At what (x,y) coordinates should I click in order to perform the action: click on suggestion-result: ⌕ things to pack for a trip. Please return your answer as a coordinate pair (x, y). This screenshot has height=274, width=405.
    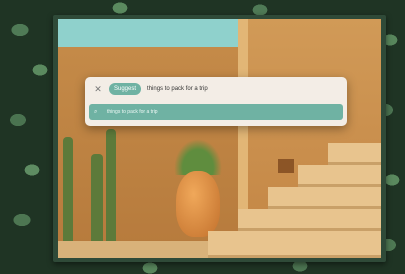
    Looking at the image, I should click on (216, 112).